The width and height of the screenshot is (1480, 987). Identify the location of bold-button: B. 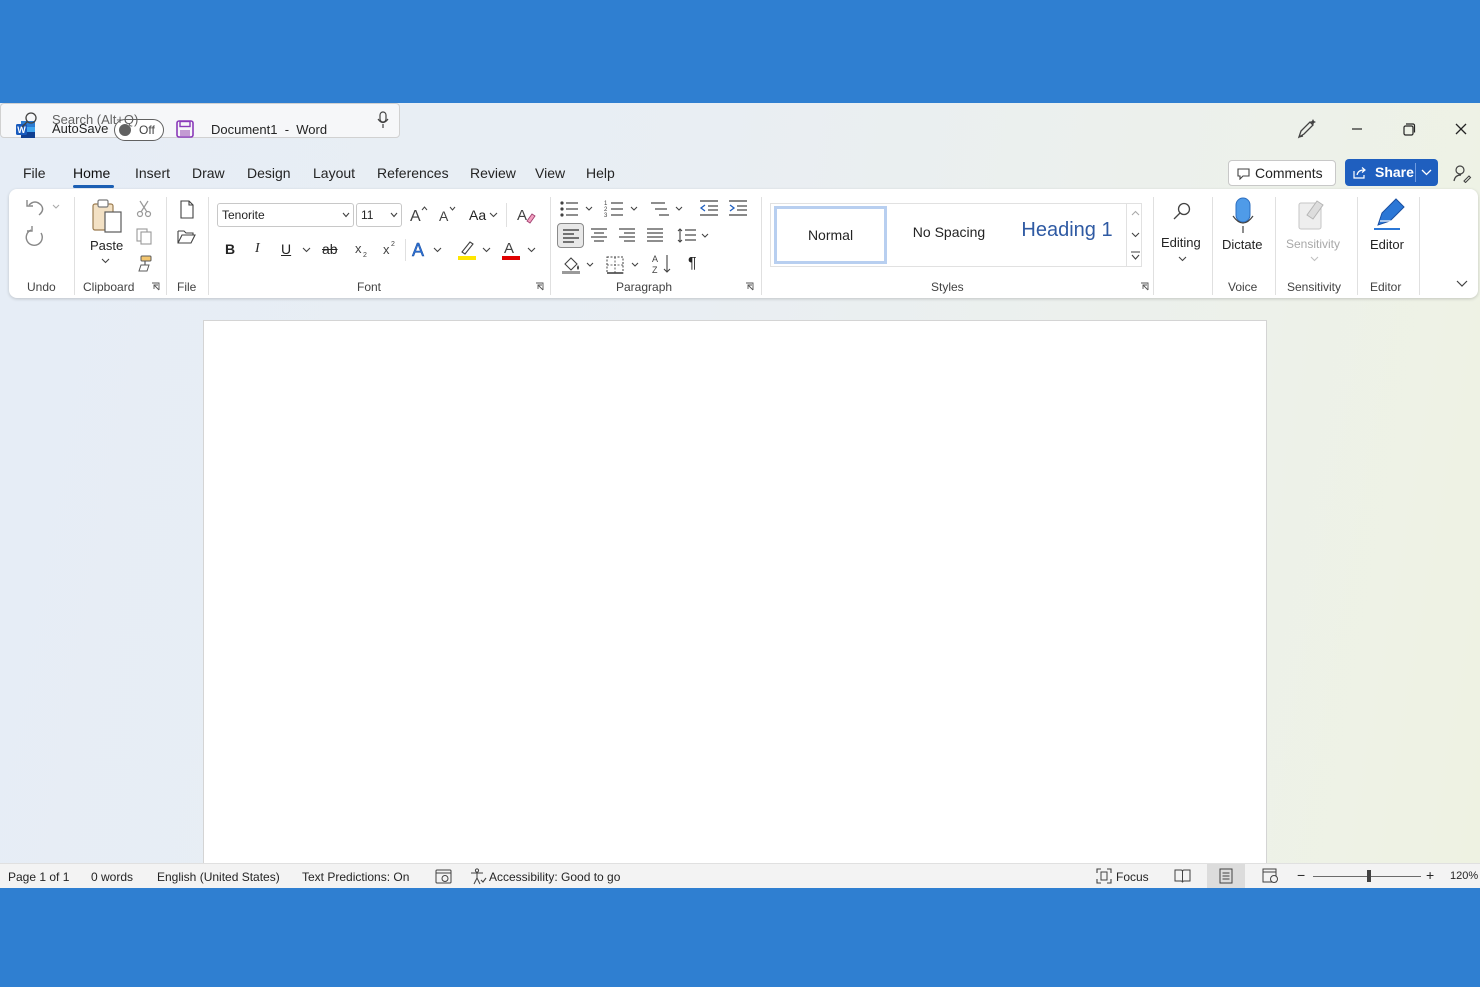
(230, 249).